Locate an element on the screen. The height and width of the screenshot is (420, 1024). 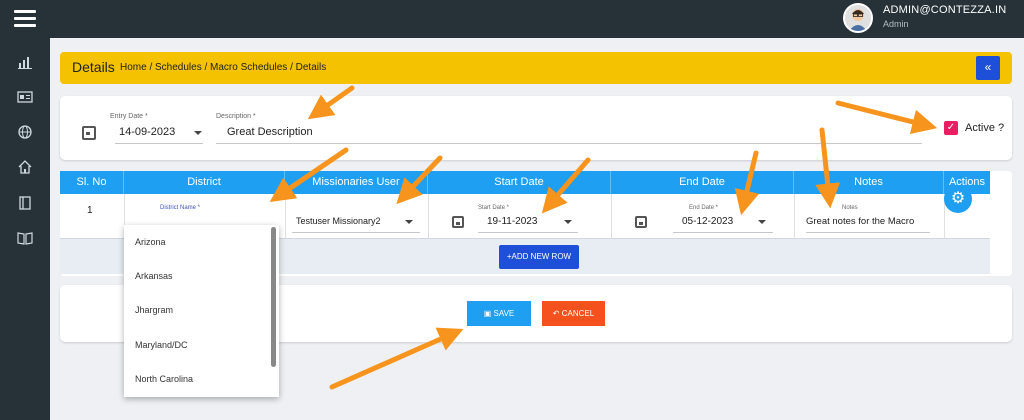
chart-icon is located at coordinates (25, 64).